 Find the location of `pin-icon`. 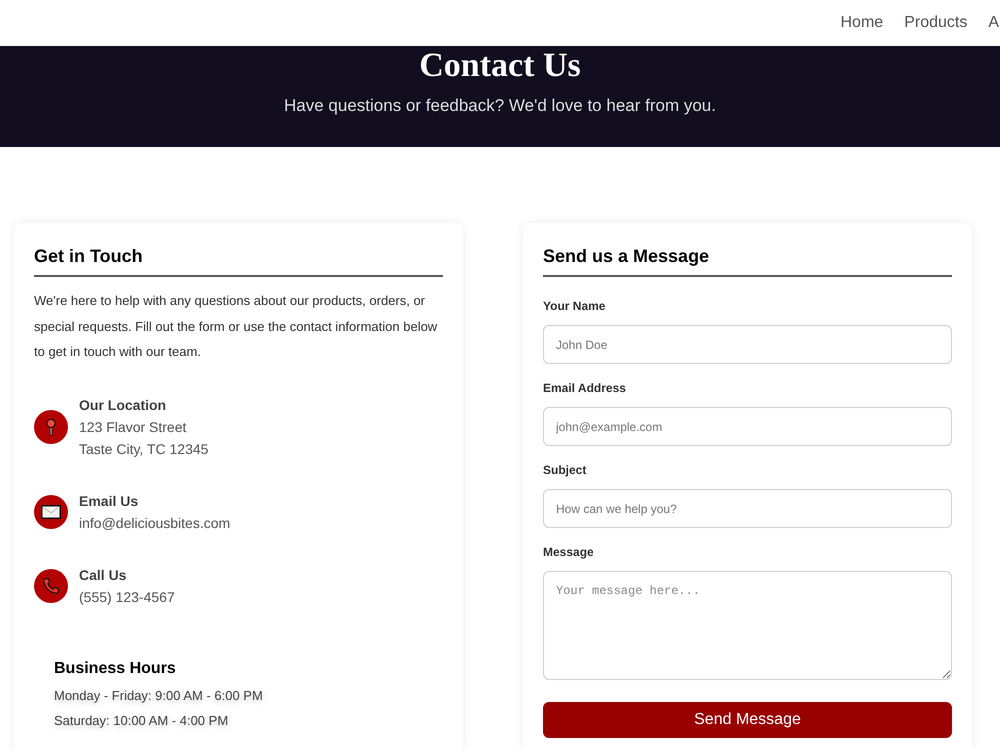

pin-icon is located at coordinates (51, 427).